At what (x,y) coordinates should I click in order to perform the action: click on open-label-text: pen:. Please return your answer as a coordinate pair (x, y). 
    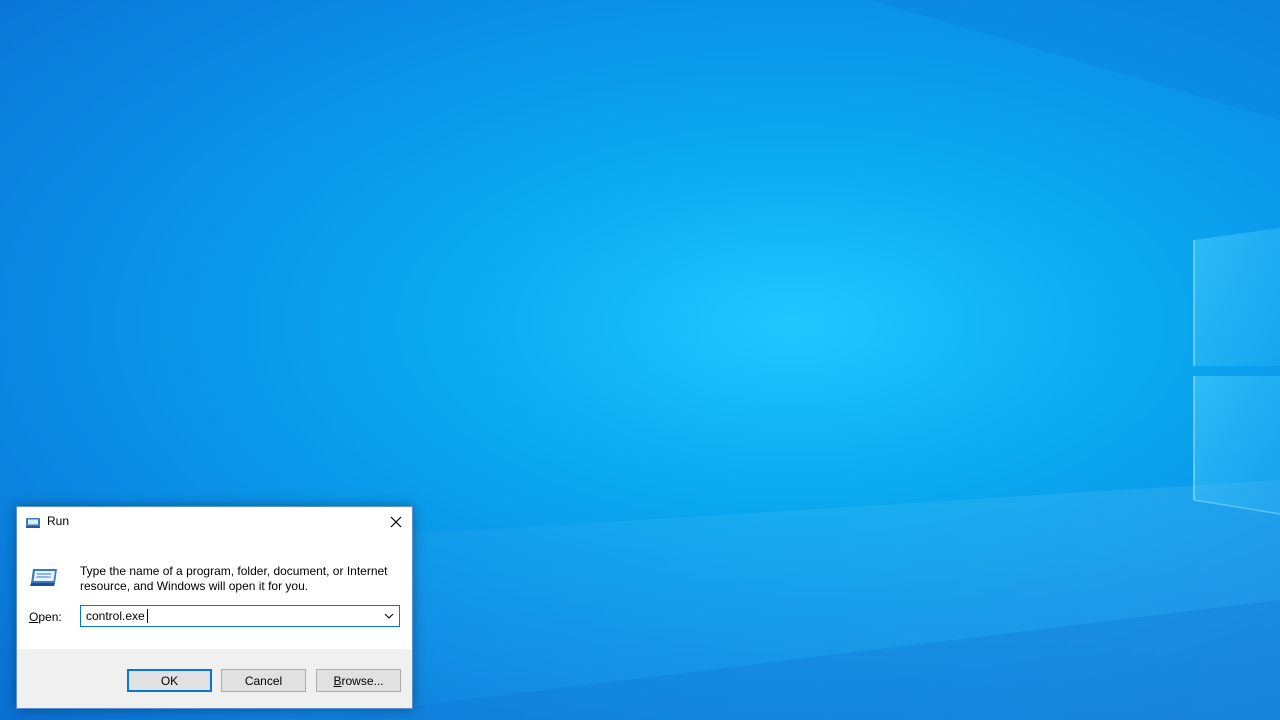
    Looking at the image, I should click on (50, 617).